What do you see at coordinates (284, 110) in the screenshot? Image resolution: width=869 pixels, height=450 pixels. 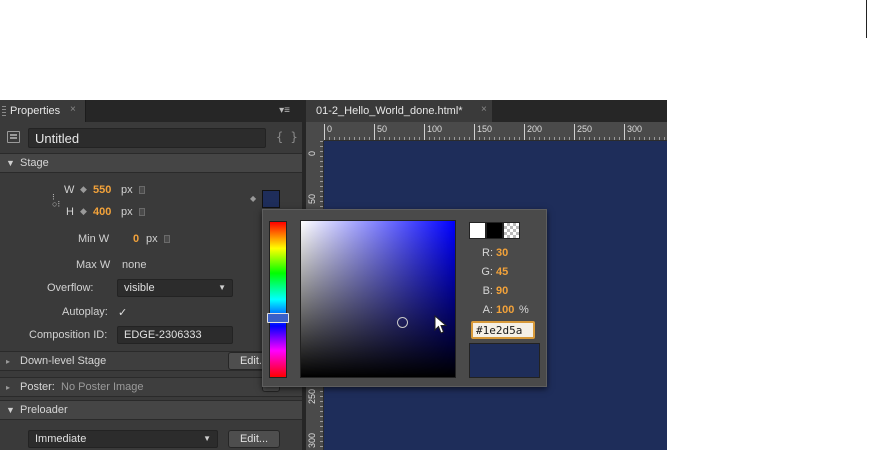 I see `panel-menu-icon: ▾≡` at bounding box center [284, 110].